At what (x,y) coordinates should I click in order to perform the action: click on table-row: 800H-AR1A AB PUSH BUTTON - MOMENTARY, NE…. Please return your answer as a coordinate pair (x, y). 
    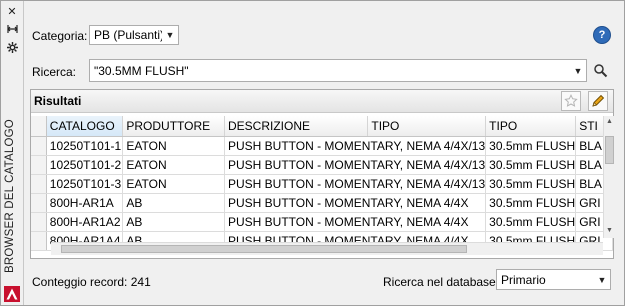
    Looking at the image, I should click on (322, 203).